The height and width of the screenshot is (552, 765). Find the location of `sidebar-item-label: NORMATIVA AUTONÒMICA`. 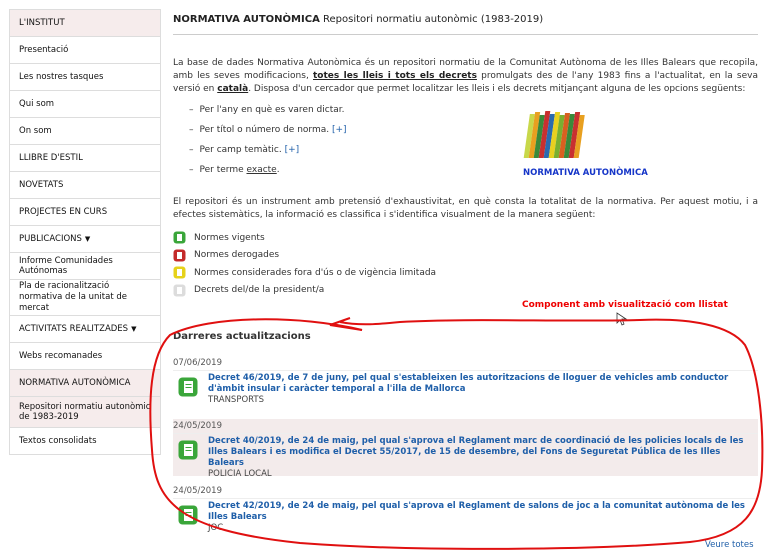

sidebar-item-label: NORMATIVA AUTONÒMICA is located at coordinates (75, 383).